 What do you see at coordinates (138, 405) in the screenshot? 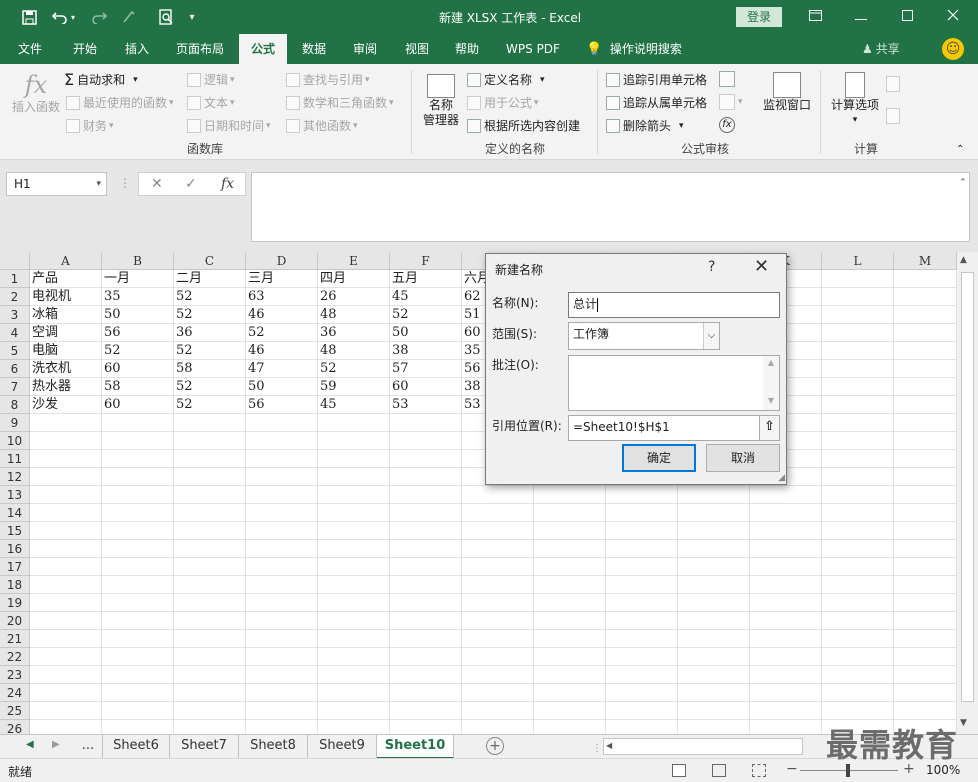
I see `cell: 60` at bounding box center [138, 405].